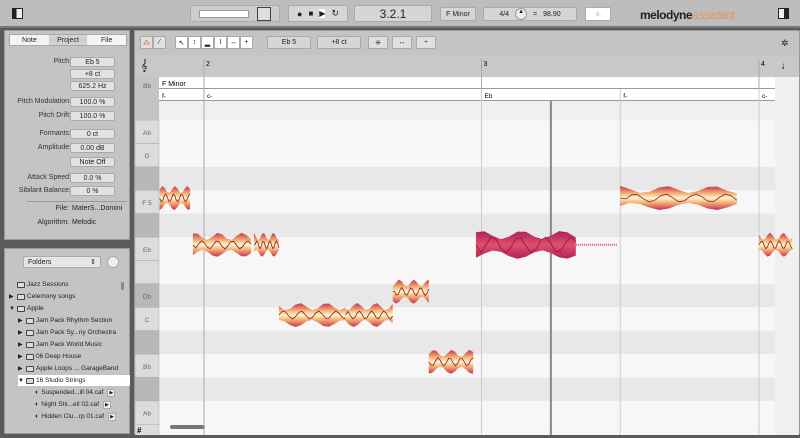  Describe the element at coordinates (29, 40) in the screenshot. I see `tab-note: Note` at that location.